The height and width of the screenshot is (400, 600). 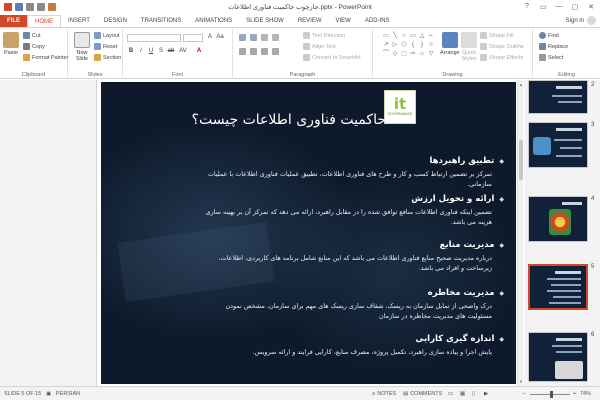 I want to click on comments-button: ▤ COMMENTS, so click(x=422, y=394).